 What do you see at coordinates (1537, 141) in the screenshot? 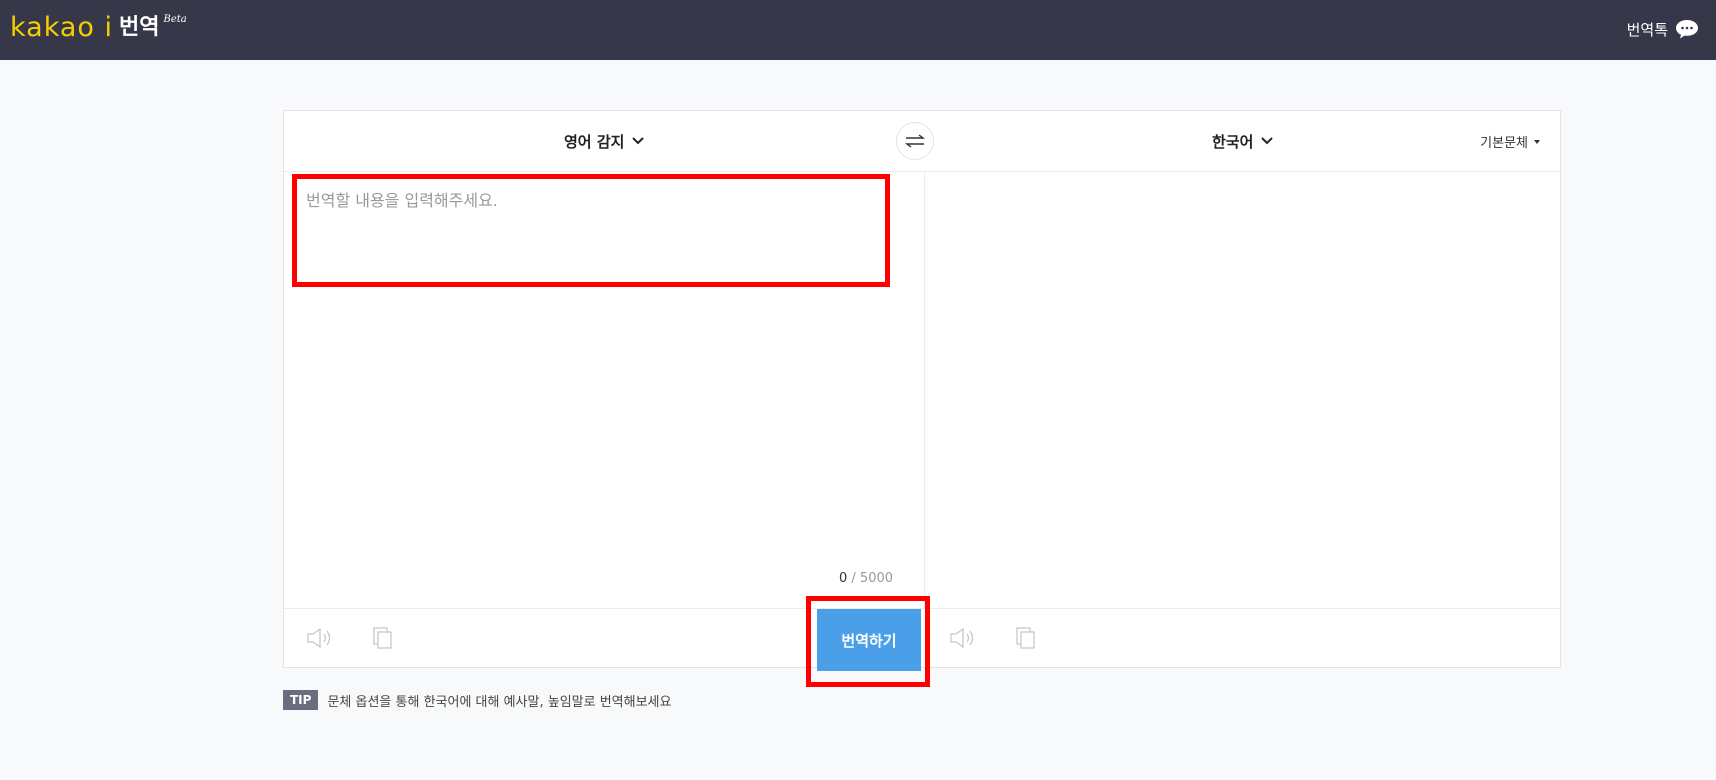
I see `caret-down-icon` at bounding box center [1537, 141].